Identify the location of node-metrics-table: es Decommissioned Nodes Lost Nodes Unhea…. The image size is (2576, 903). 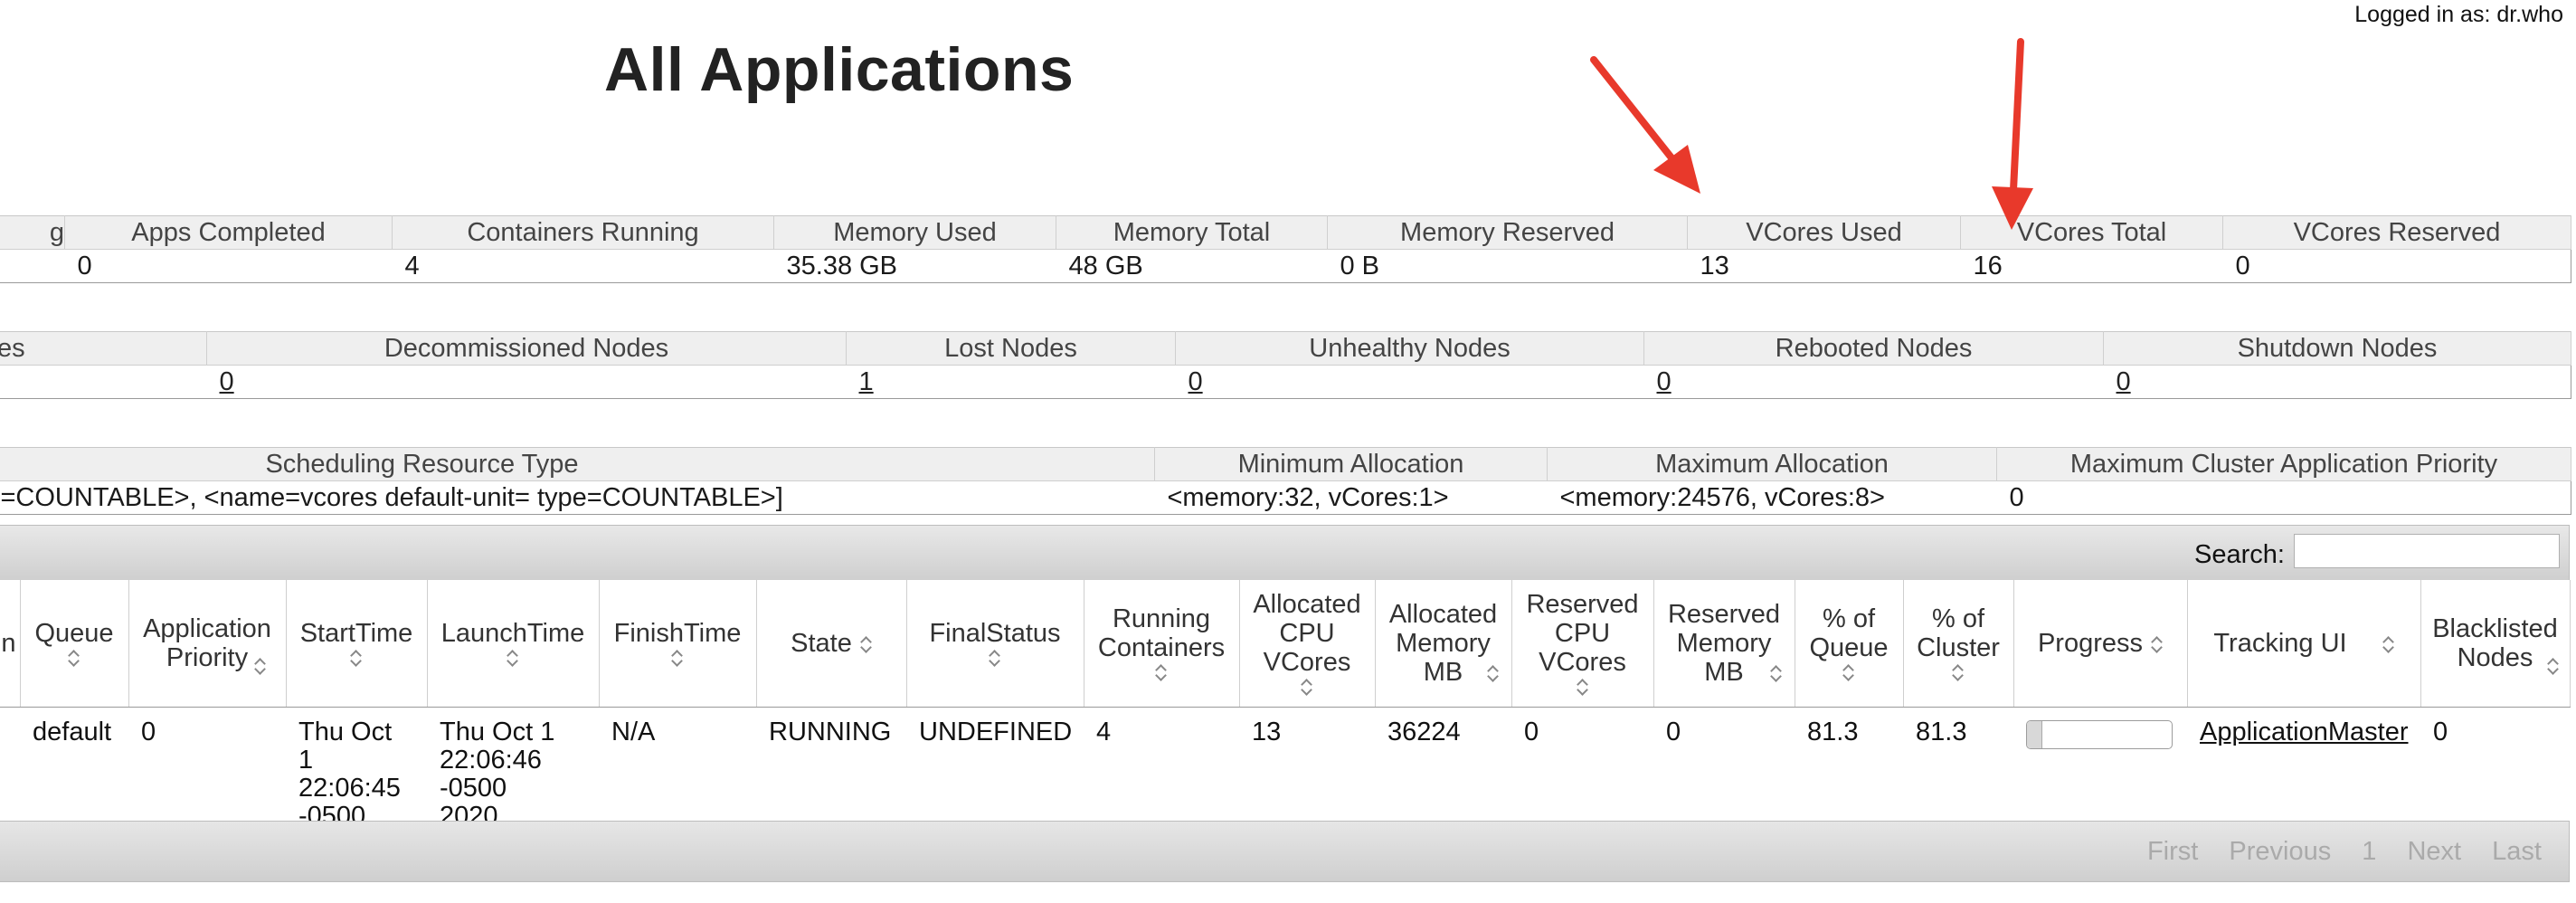
(1285, 365).